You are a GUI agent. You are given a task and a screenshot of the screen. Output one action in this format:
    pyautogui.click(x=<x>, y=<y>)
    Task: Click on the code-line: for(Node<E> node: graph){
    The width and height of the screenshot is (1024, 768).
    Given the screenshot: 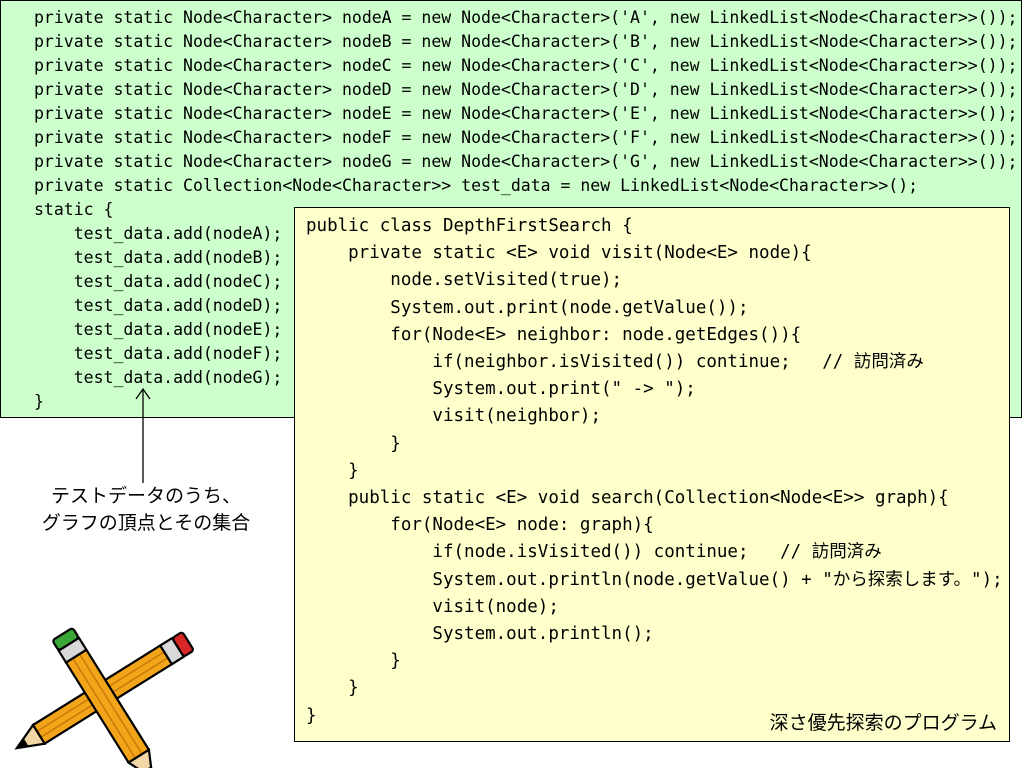 What is the action you would take?
    pyautogui.click(x=480, y=525)
    